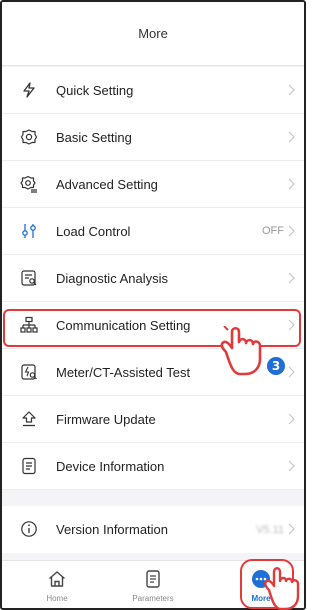 This screenshot has height=610, width=320. Describe the element at coordinates (93, 231) in the screenshot. I see `menu-item-label: Load Control` at that location.